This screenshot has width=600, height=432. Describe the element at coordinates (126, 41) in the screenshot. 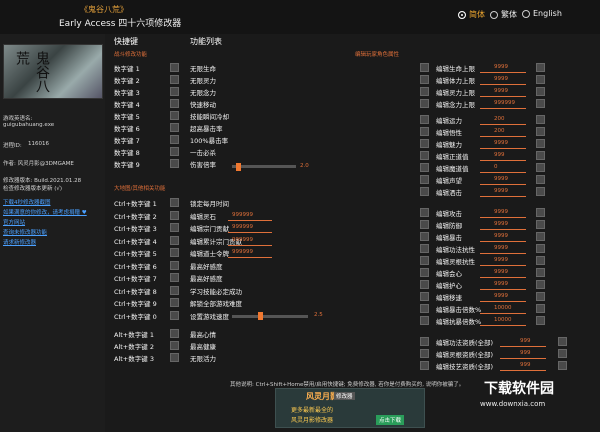

I see `tab-hotkeys: 快捷键` at that location.